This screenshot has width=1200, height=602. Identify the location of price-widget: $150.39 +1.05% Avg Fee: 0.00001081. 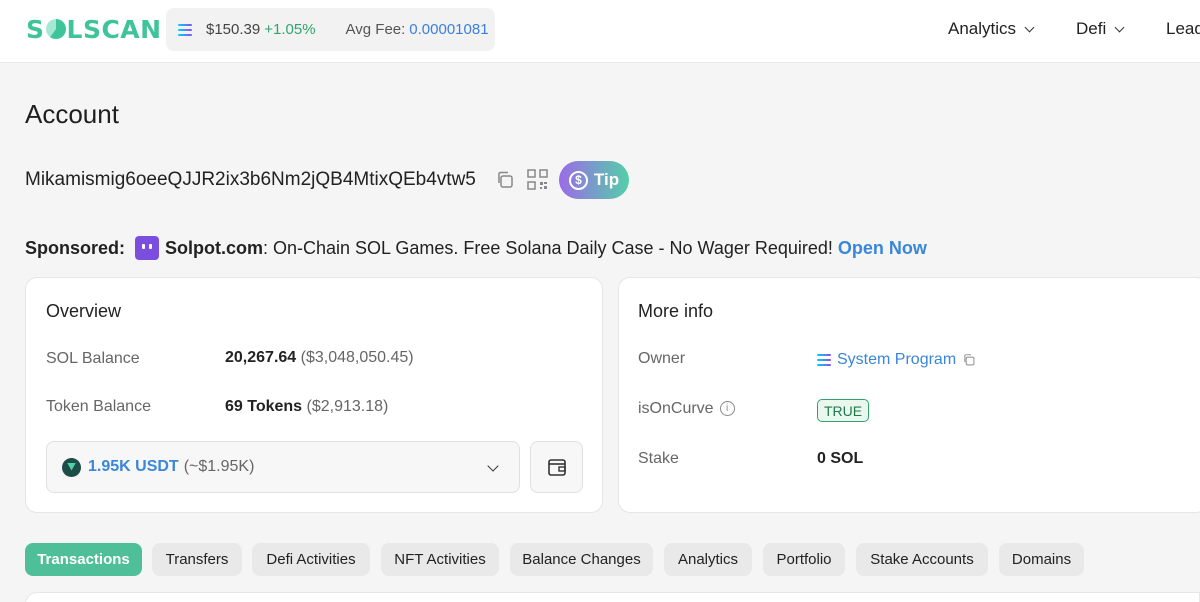
(330, 29).